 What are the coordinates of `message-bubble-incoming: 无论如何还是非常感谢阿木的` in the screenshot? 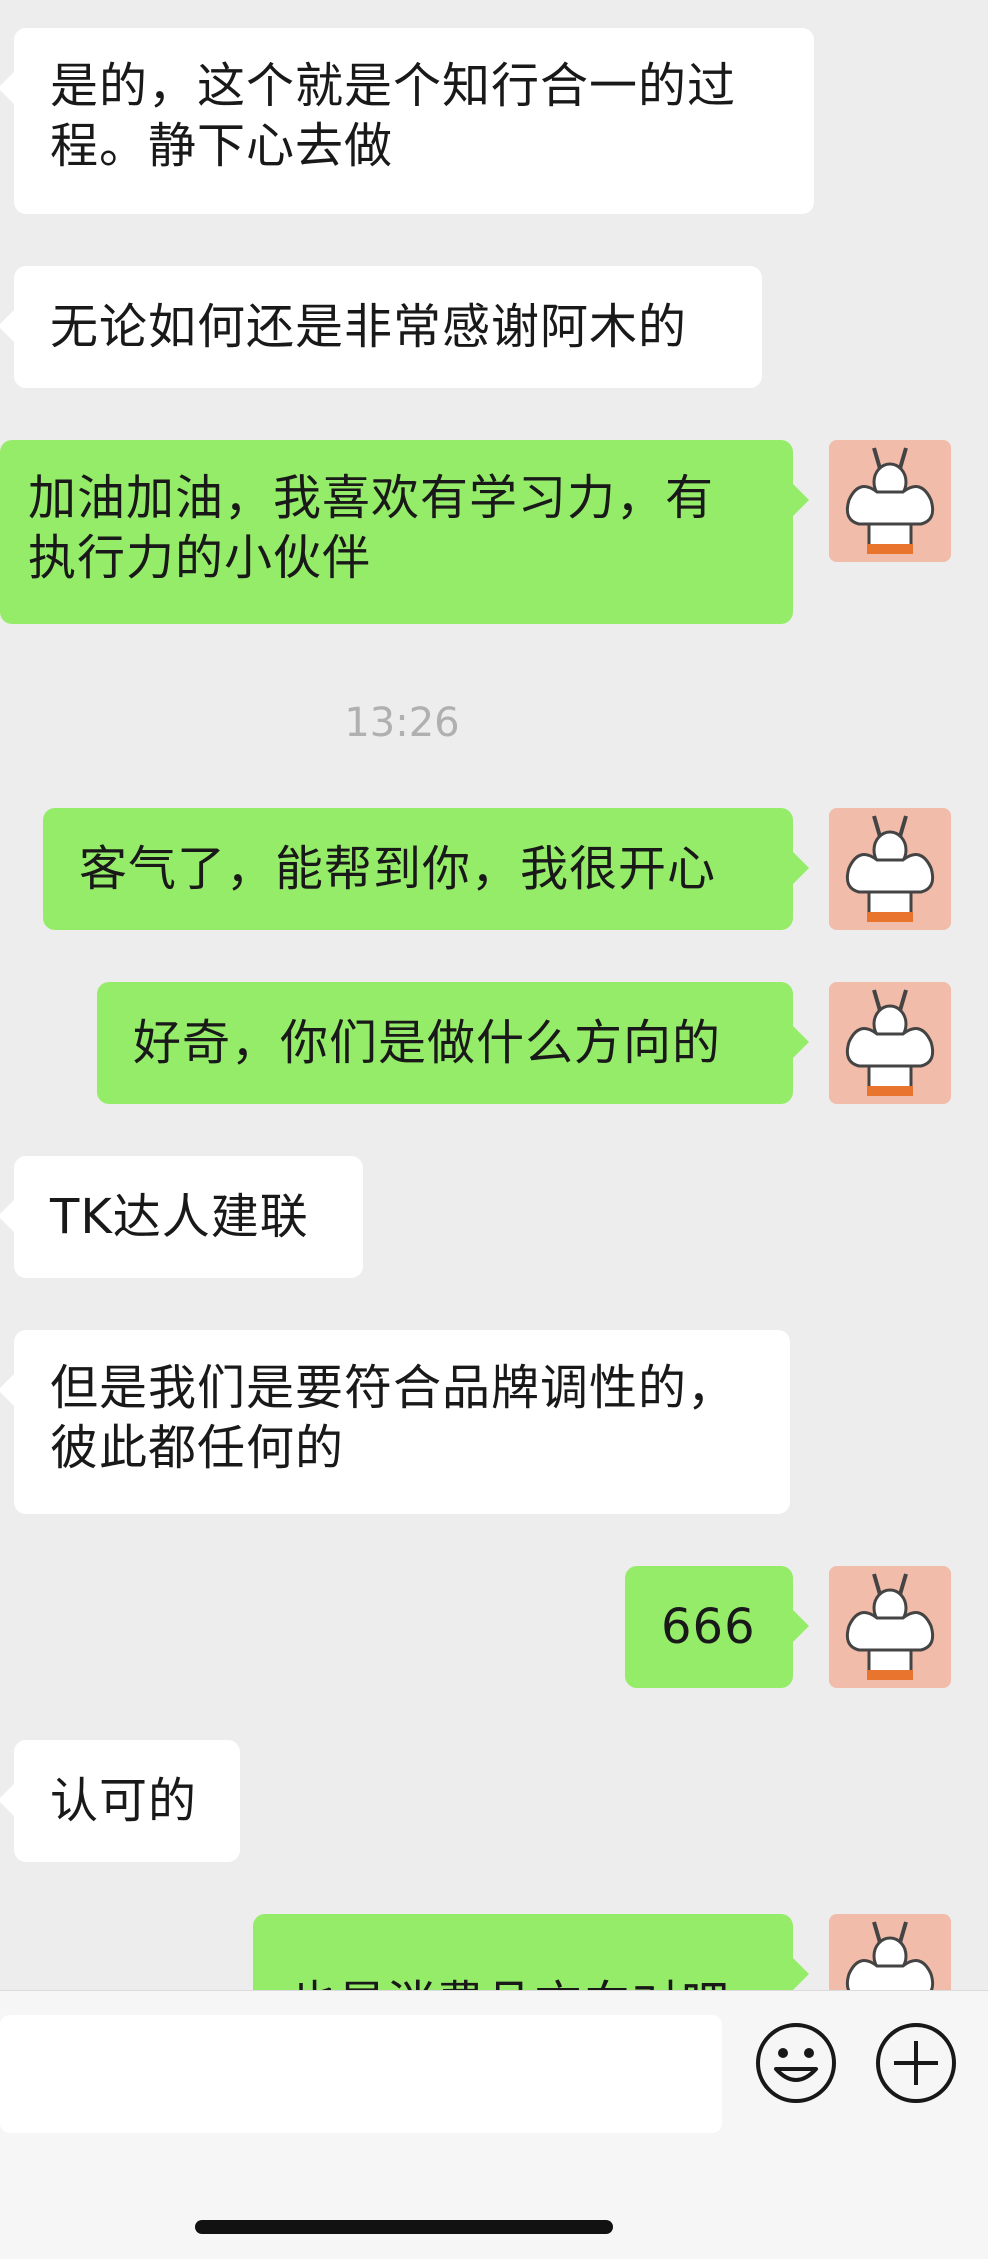 It's located at (381, 327).